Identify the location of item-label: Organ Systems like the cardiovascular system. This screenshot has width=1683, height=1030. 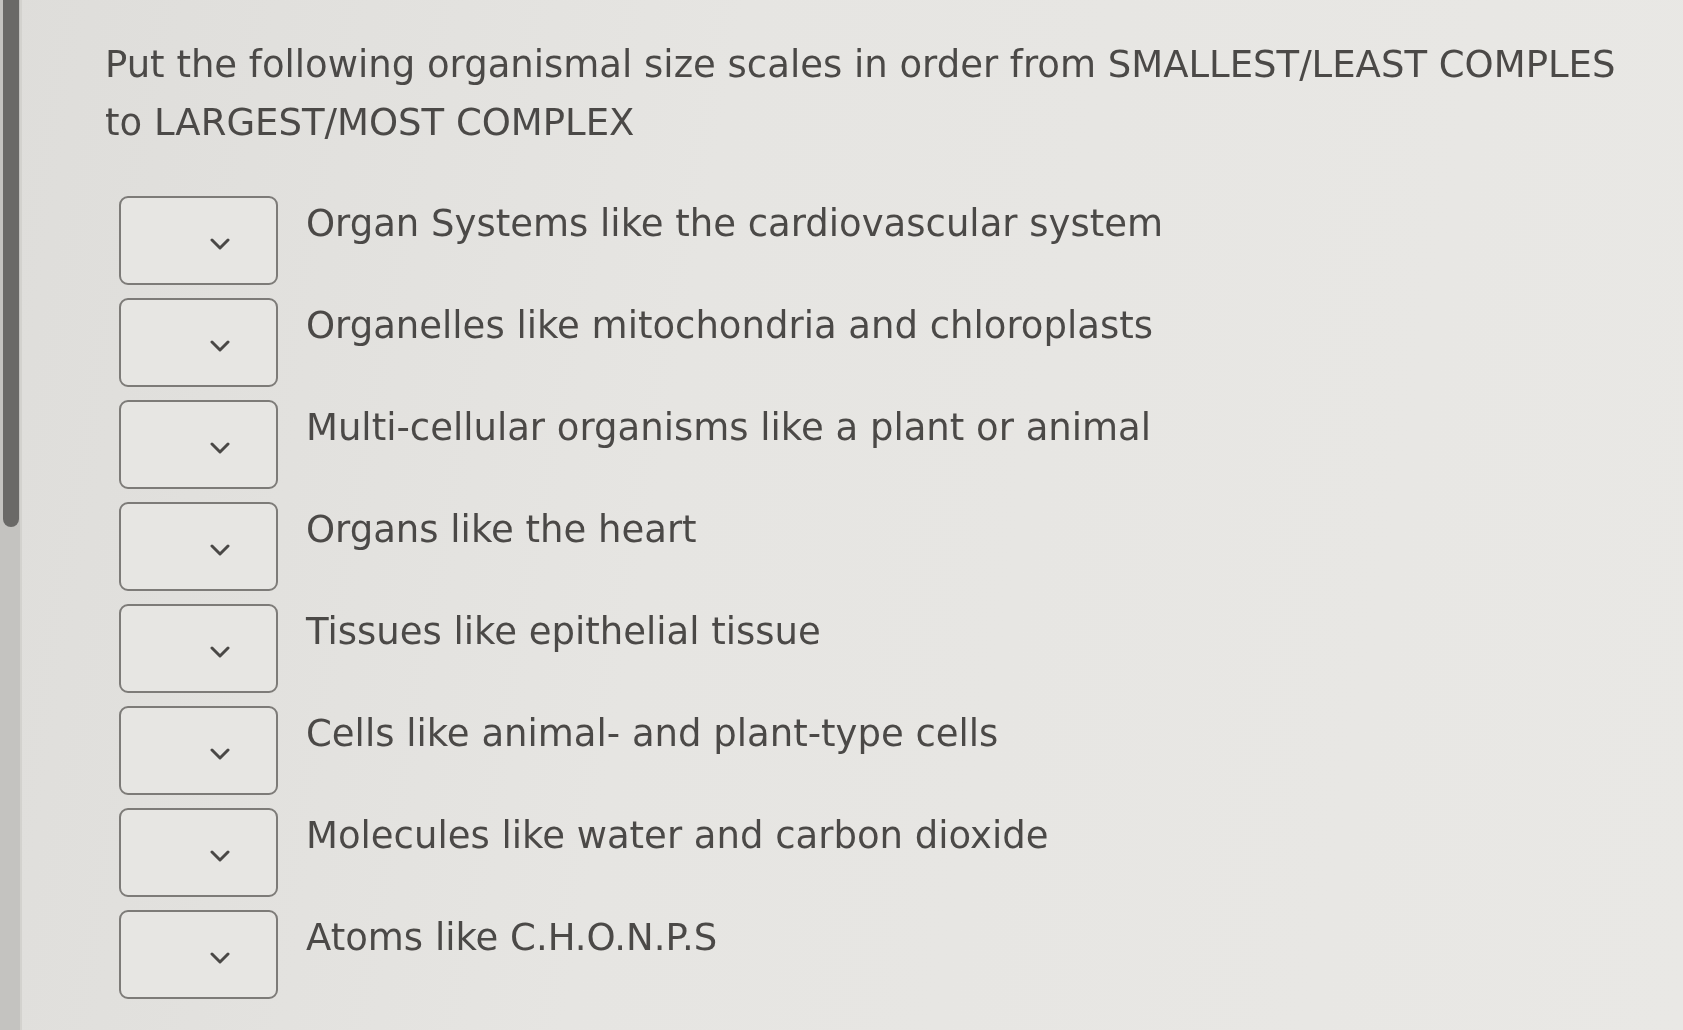
(735, 224).